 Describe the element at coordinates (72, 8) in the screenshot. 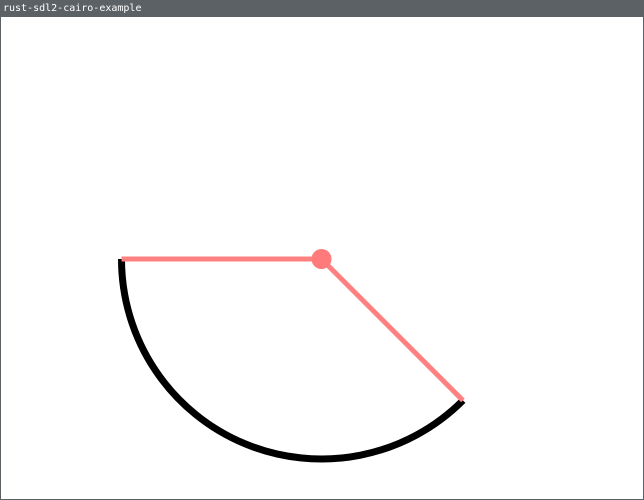

I see `window-title: rust-sdl2-cairo-example` at that location.